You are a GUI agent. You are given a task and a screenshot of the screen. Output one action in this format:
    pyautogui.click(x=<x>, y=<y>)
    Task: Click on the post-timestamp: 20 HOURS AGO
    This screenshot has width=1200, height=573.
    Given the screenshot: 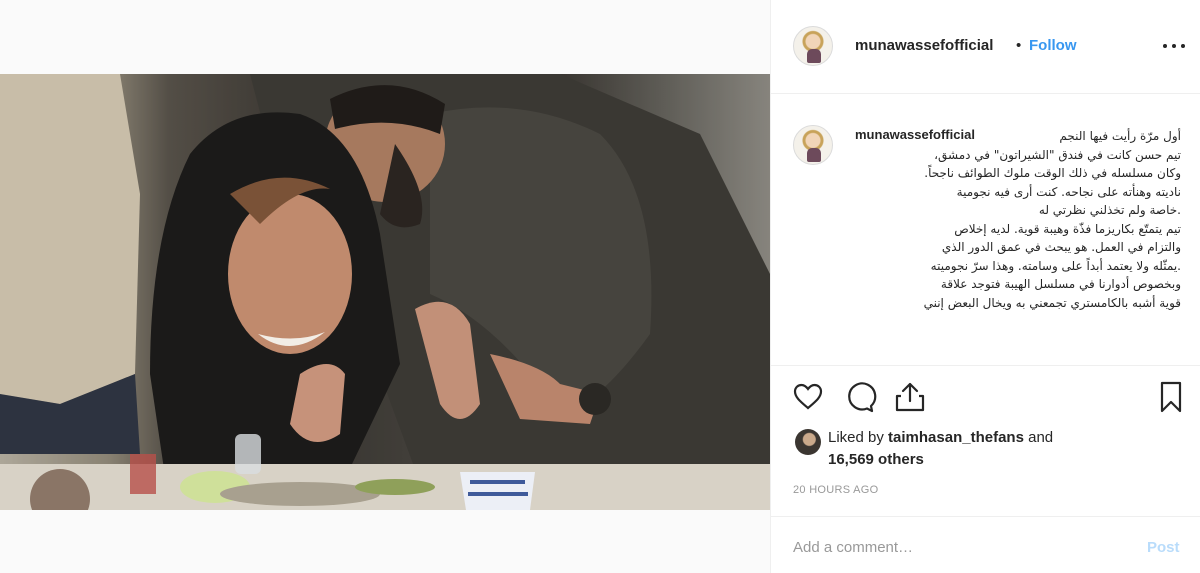 What is the action you would take?
    pyautogui.click(x=836, y=490)
    